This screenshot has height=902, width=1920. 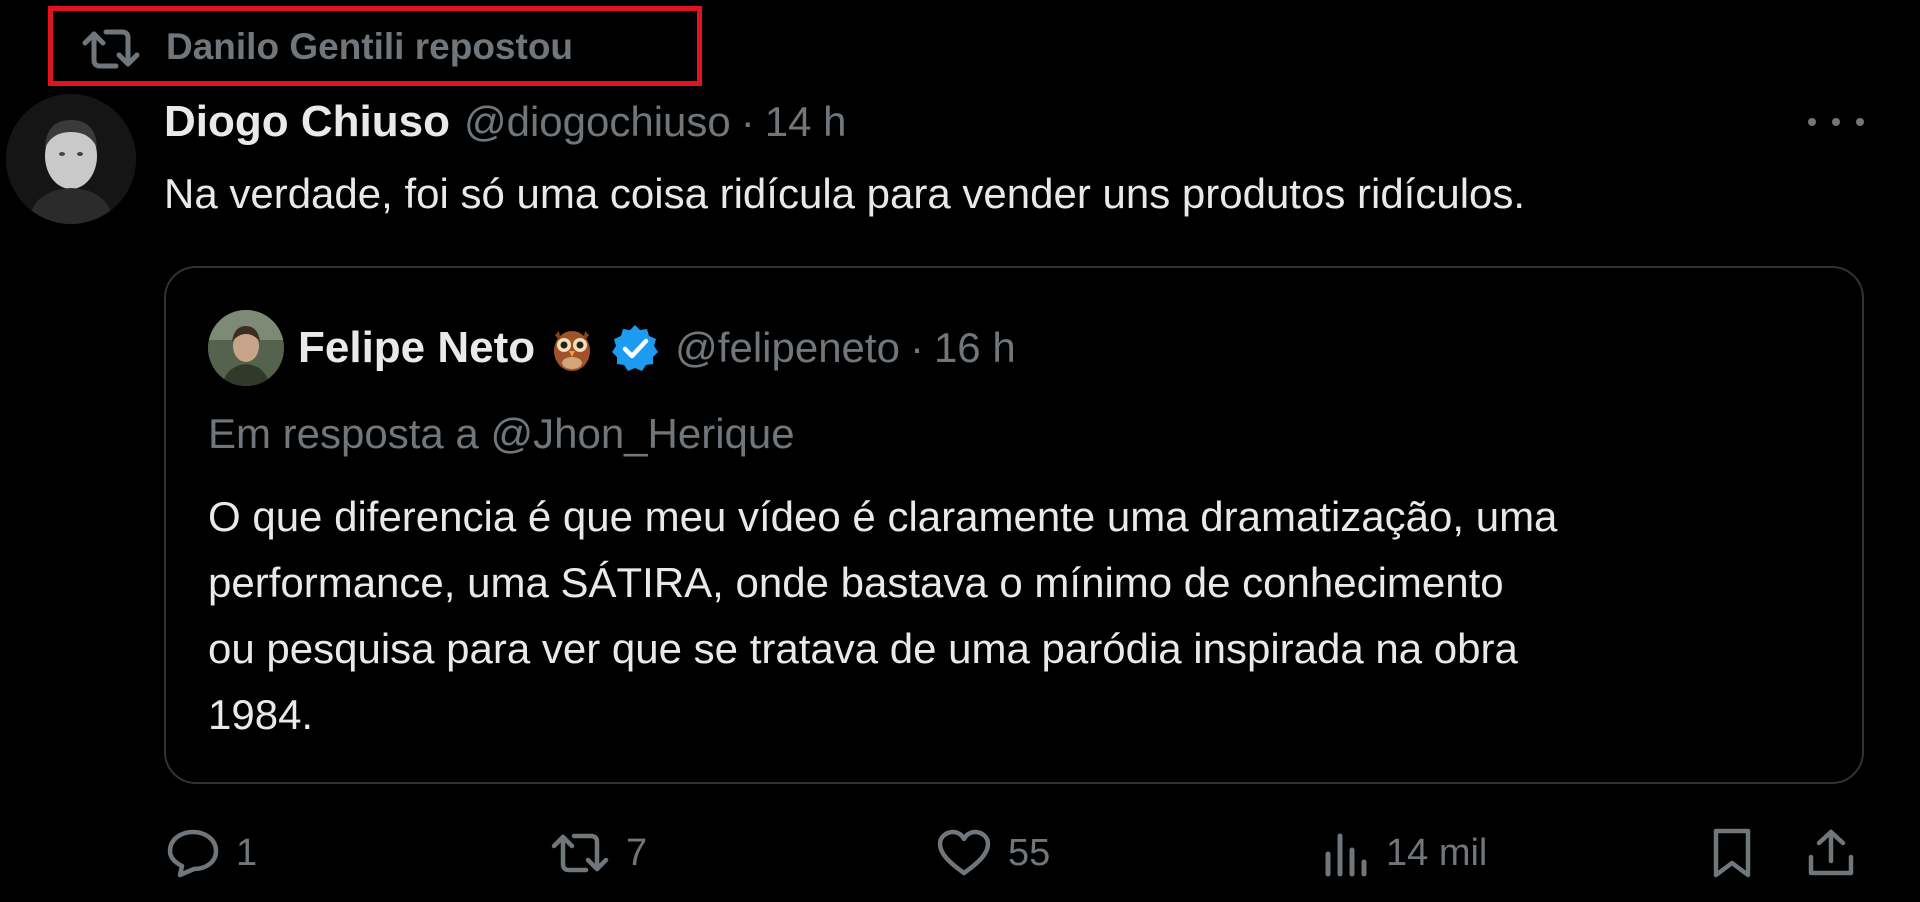 What do you see at coordinates (416, 348) in the screenshot?
I see `quoted-author-name: Felipe Neto` at bounding box center [416, 348].